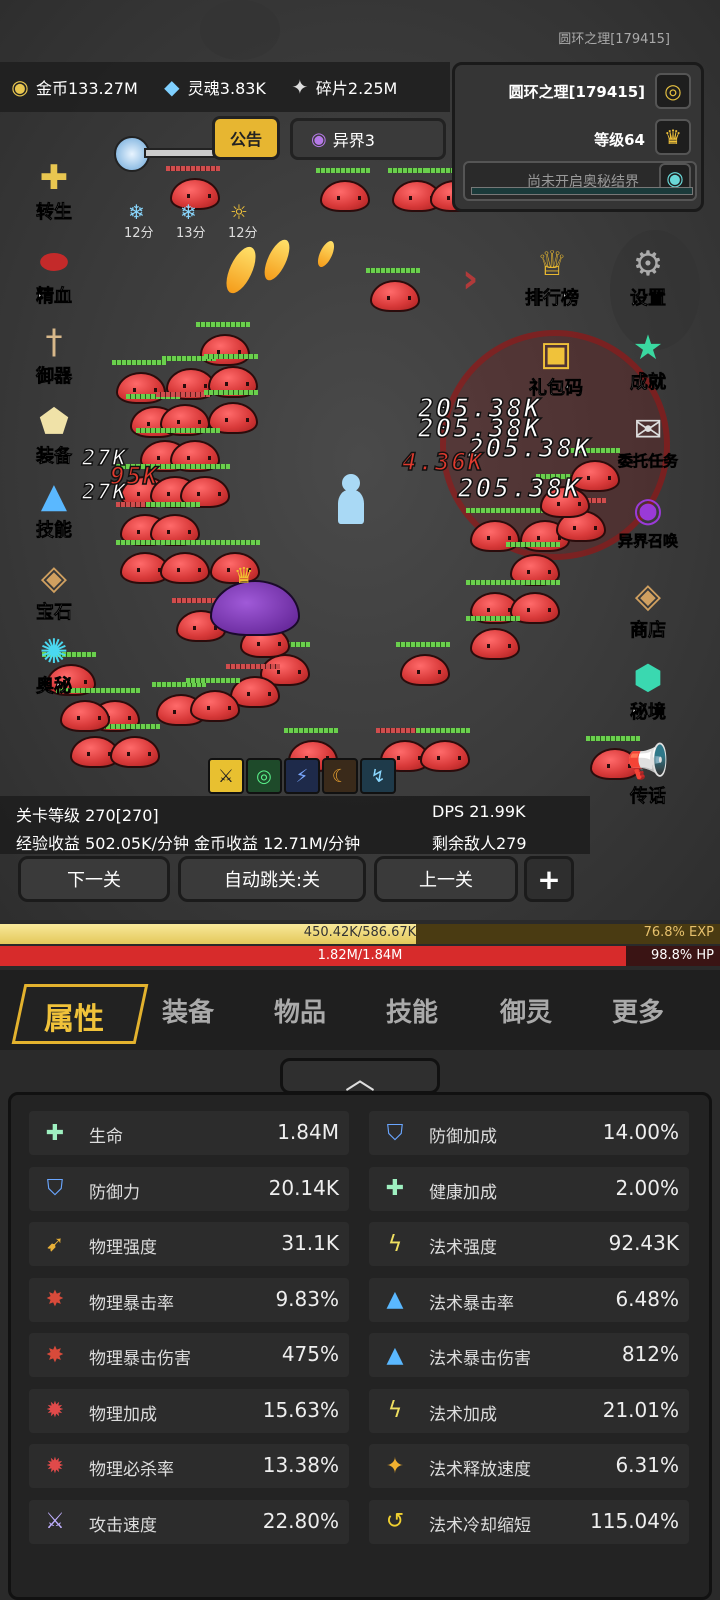  I want to click on menu-broadcast: 📢 传话, so click(648, 772).